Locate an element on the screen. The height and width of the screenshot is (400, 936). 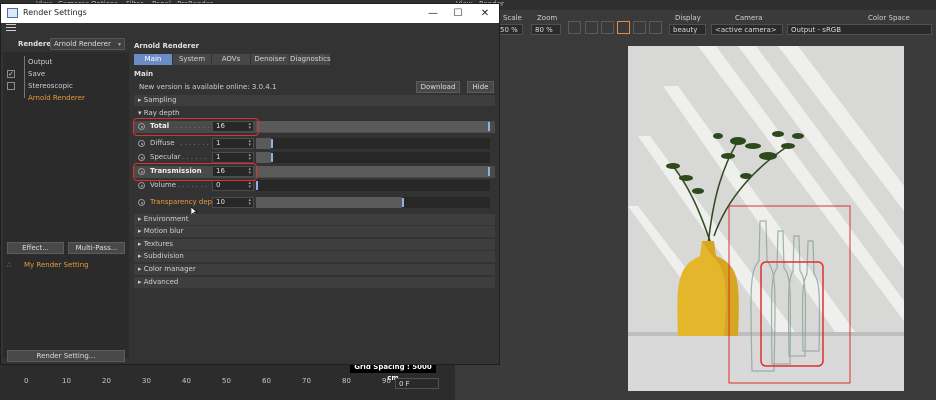
specular-number-field: 1 ▴ ▾ is located at coordinates (233, 157).